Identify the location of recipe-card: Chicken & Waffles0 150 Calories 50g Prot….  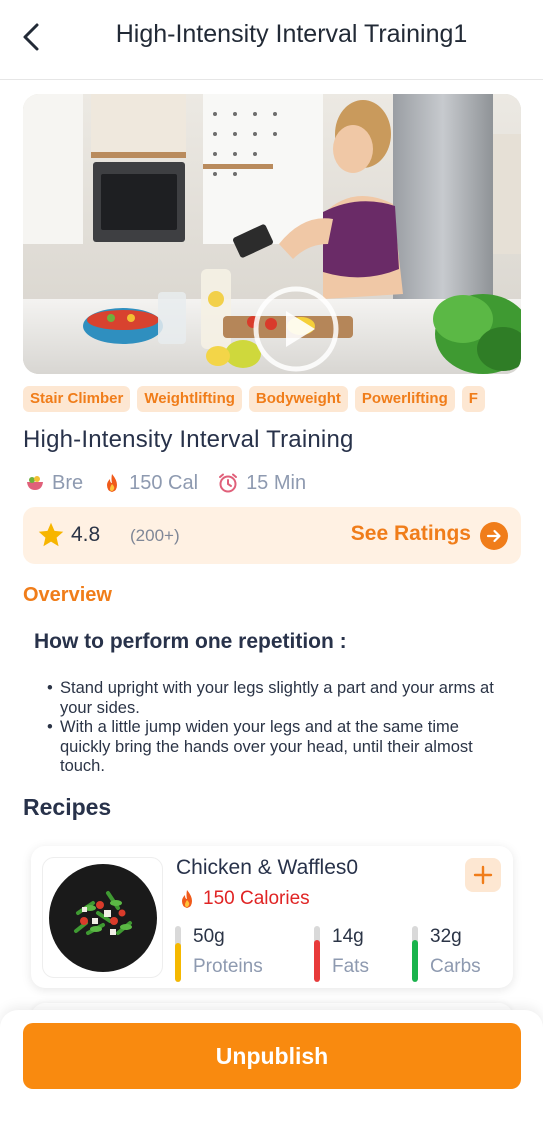
(272, 917).